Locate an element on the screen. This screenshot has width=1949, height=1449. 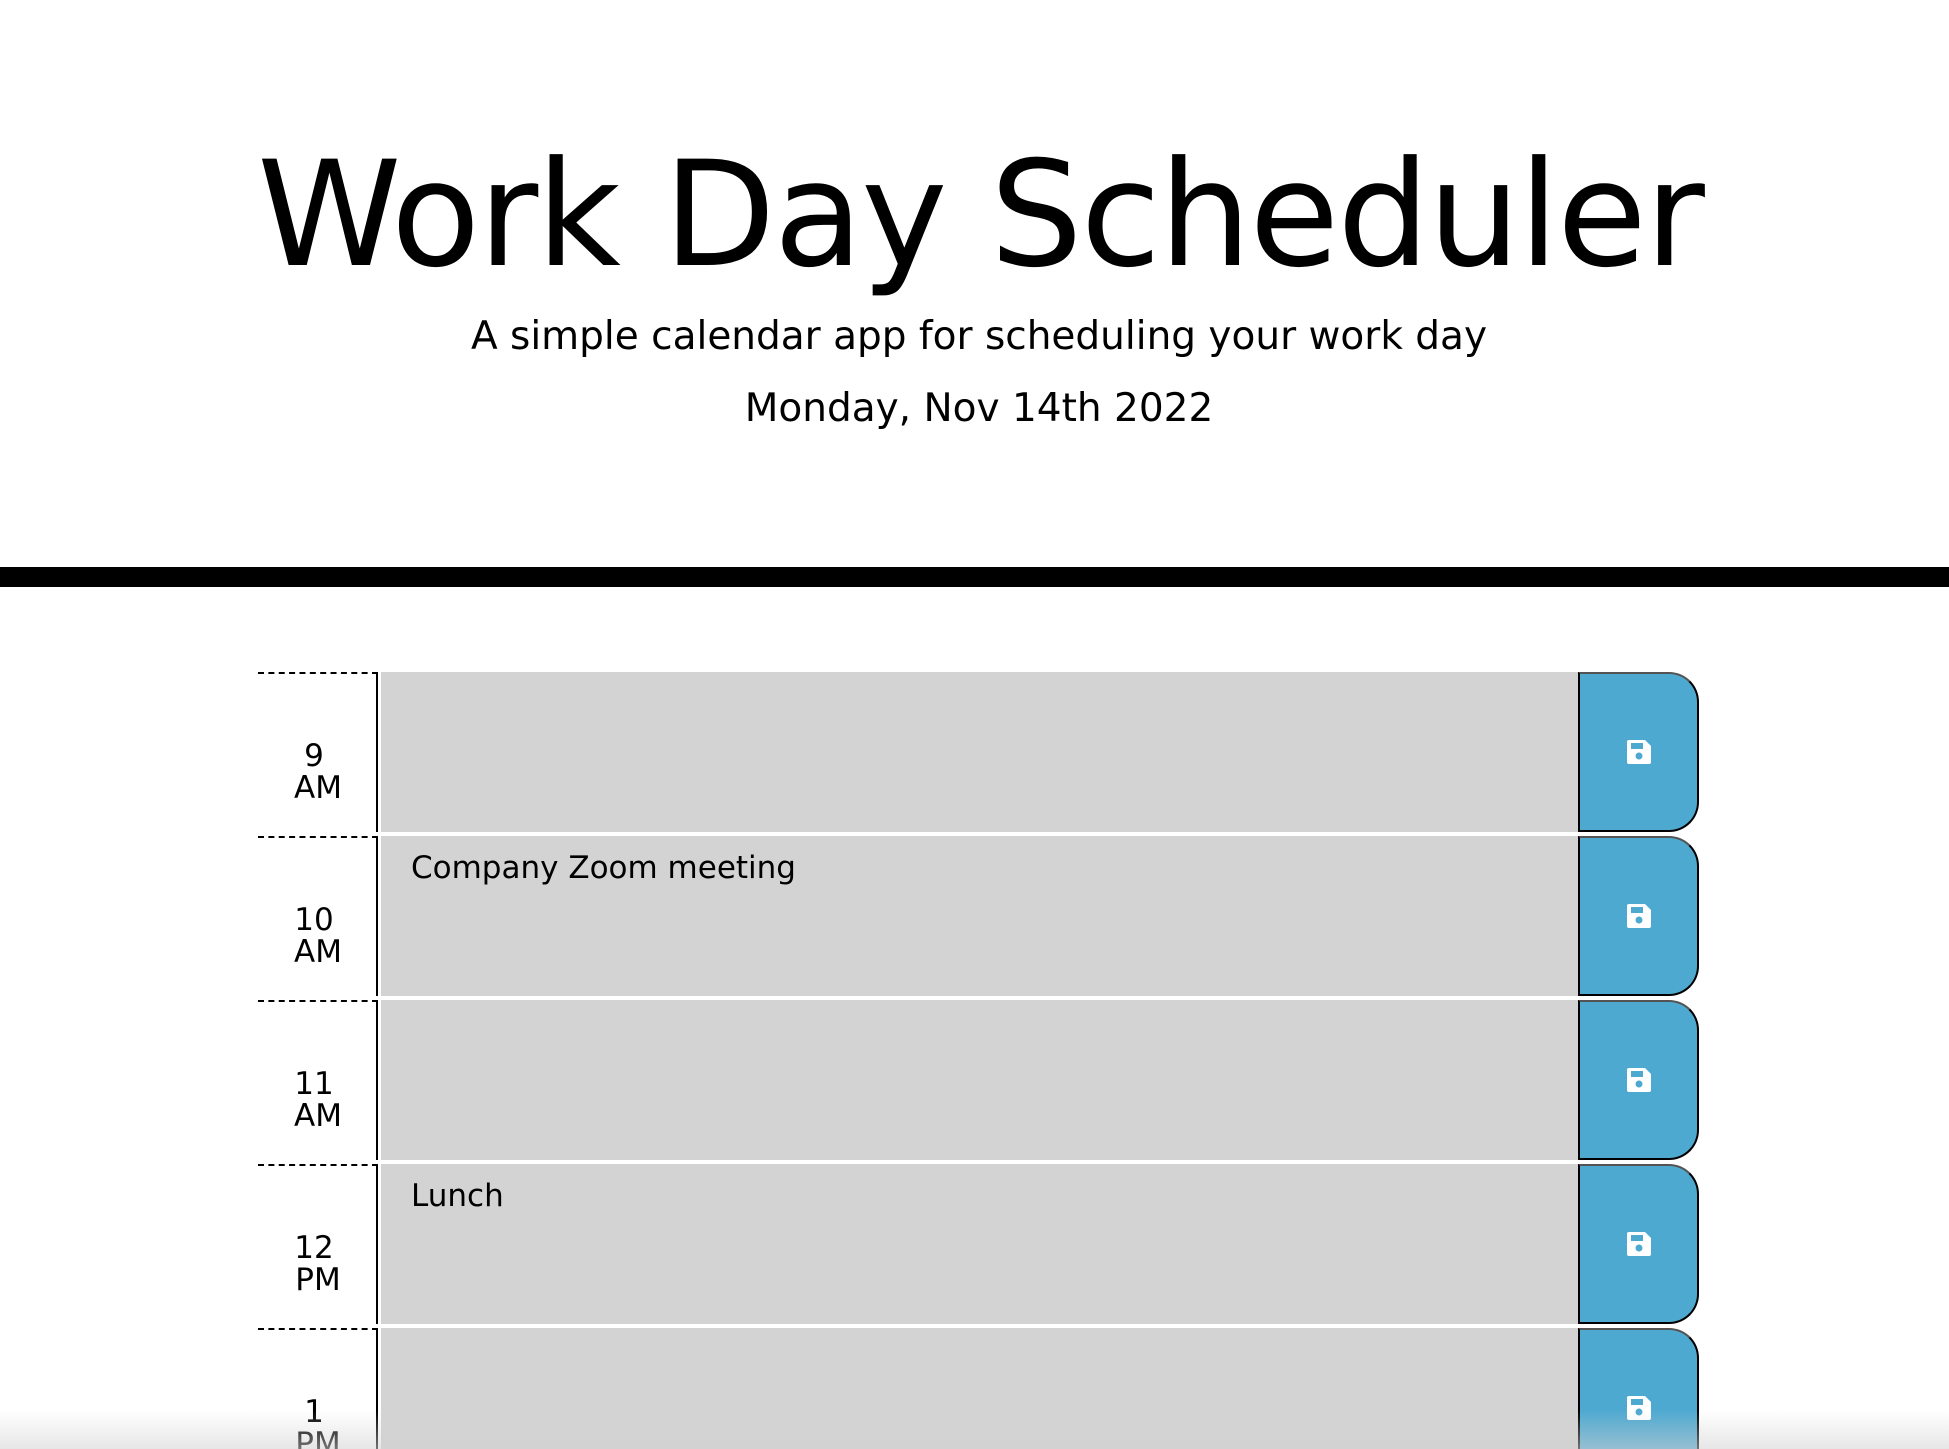
time-block-11am: 11 AM is located at coordinates (979, 1080).